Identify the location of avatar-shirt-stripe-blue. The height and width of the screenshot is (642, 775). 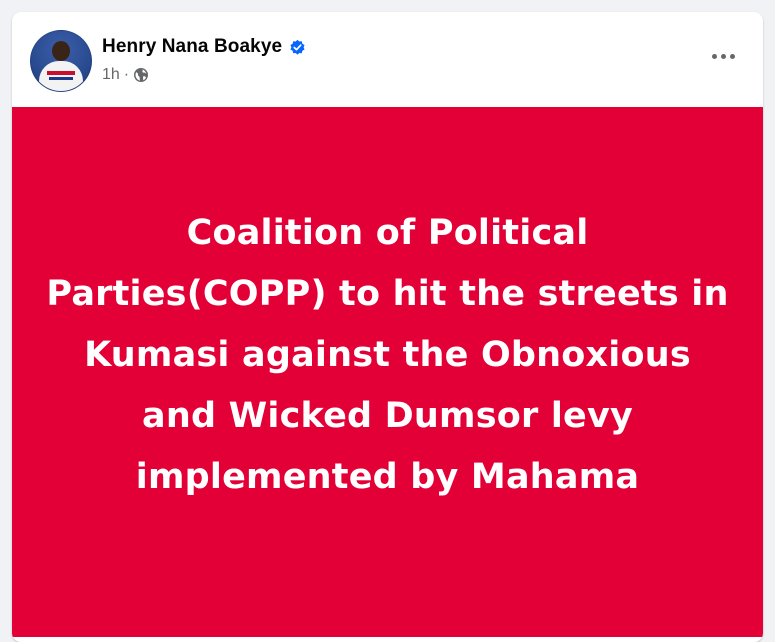
(61, 78).